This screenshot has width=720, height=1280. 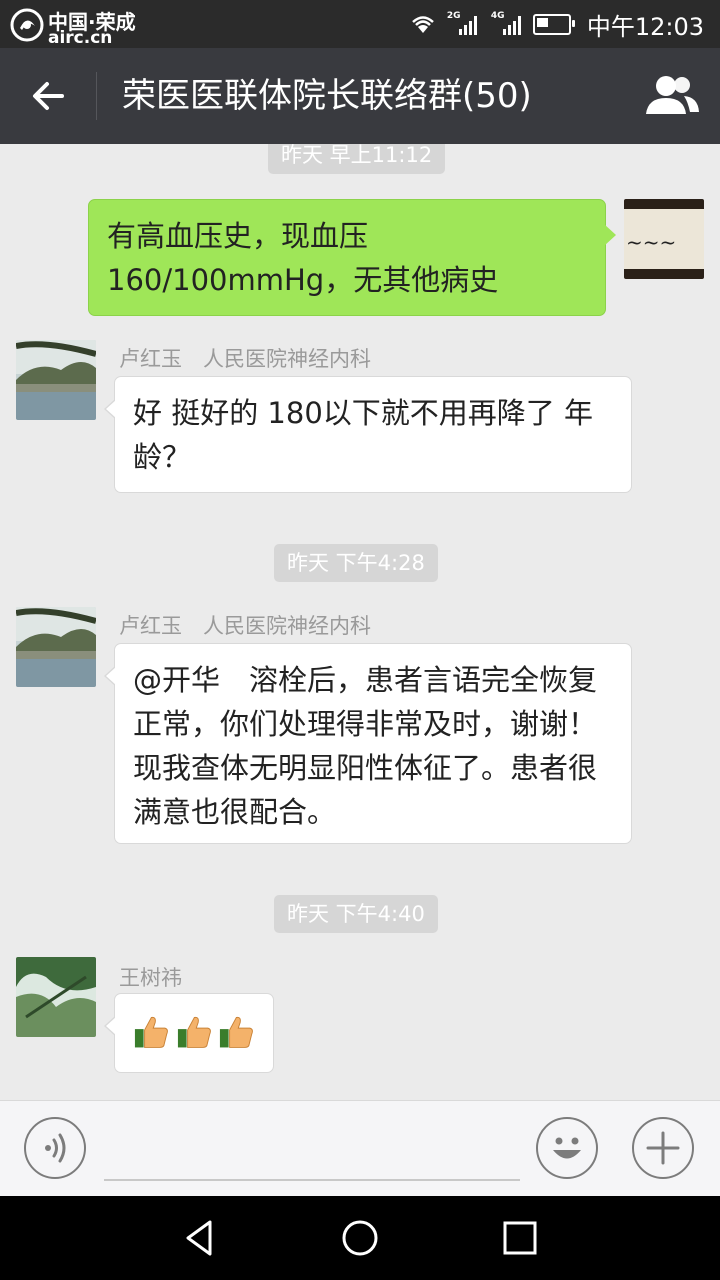 I want to click on chat-header: 荣医医联体院长联络群(50), so click(x=360, y=96).